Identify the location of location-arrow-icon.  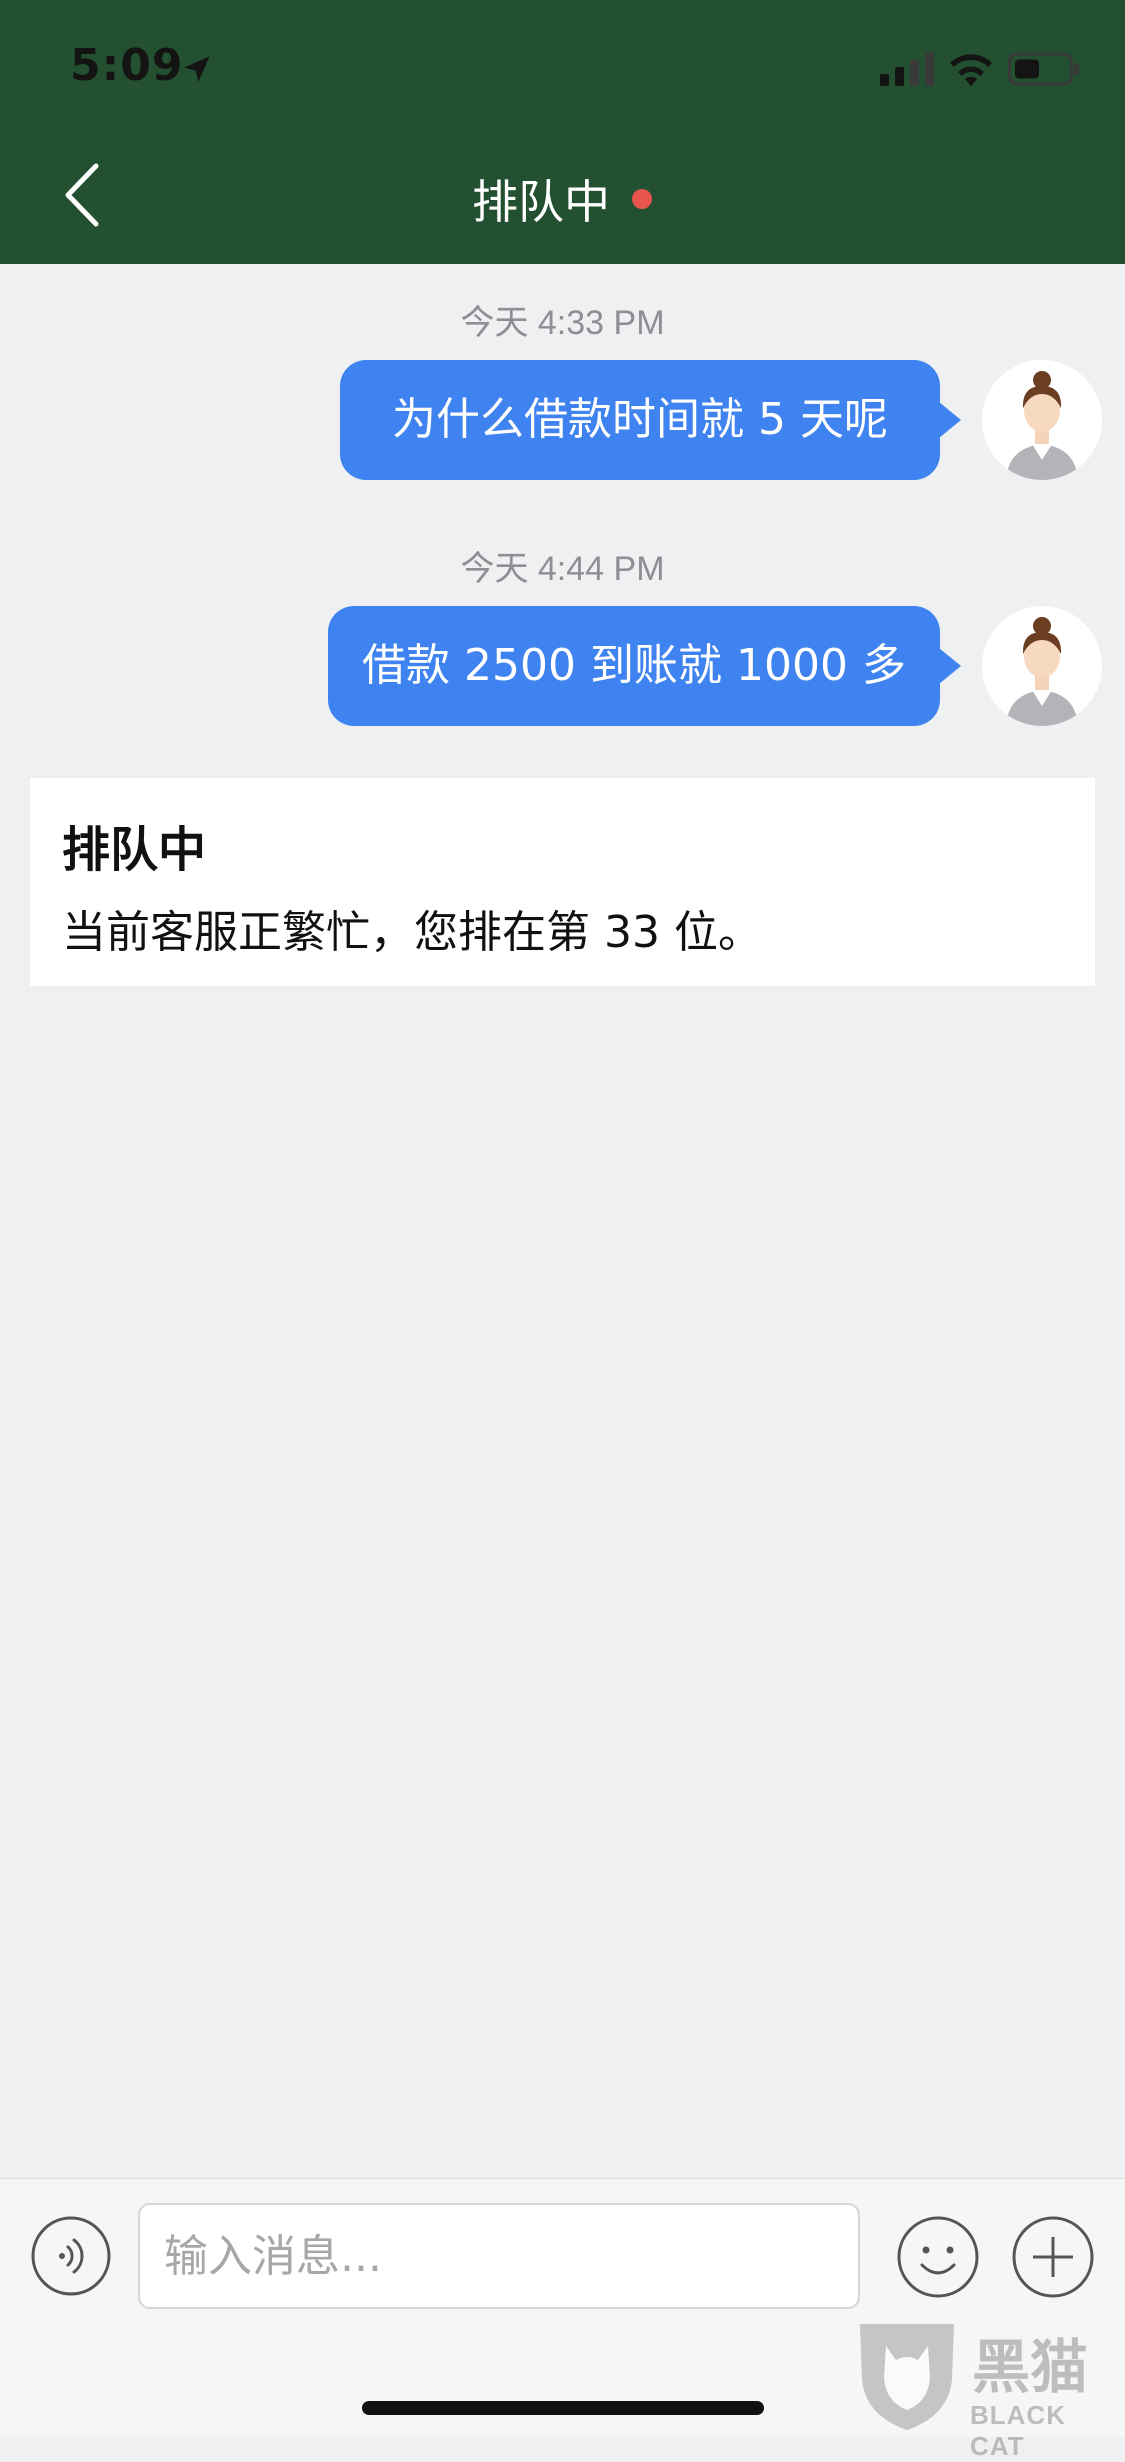
(197, 69).